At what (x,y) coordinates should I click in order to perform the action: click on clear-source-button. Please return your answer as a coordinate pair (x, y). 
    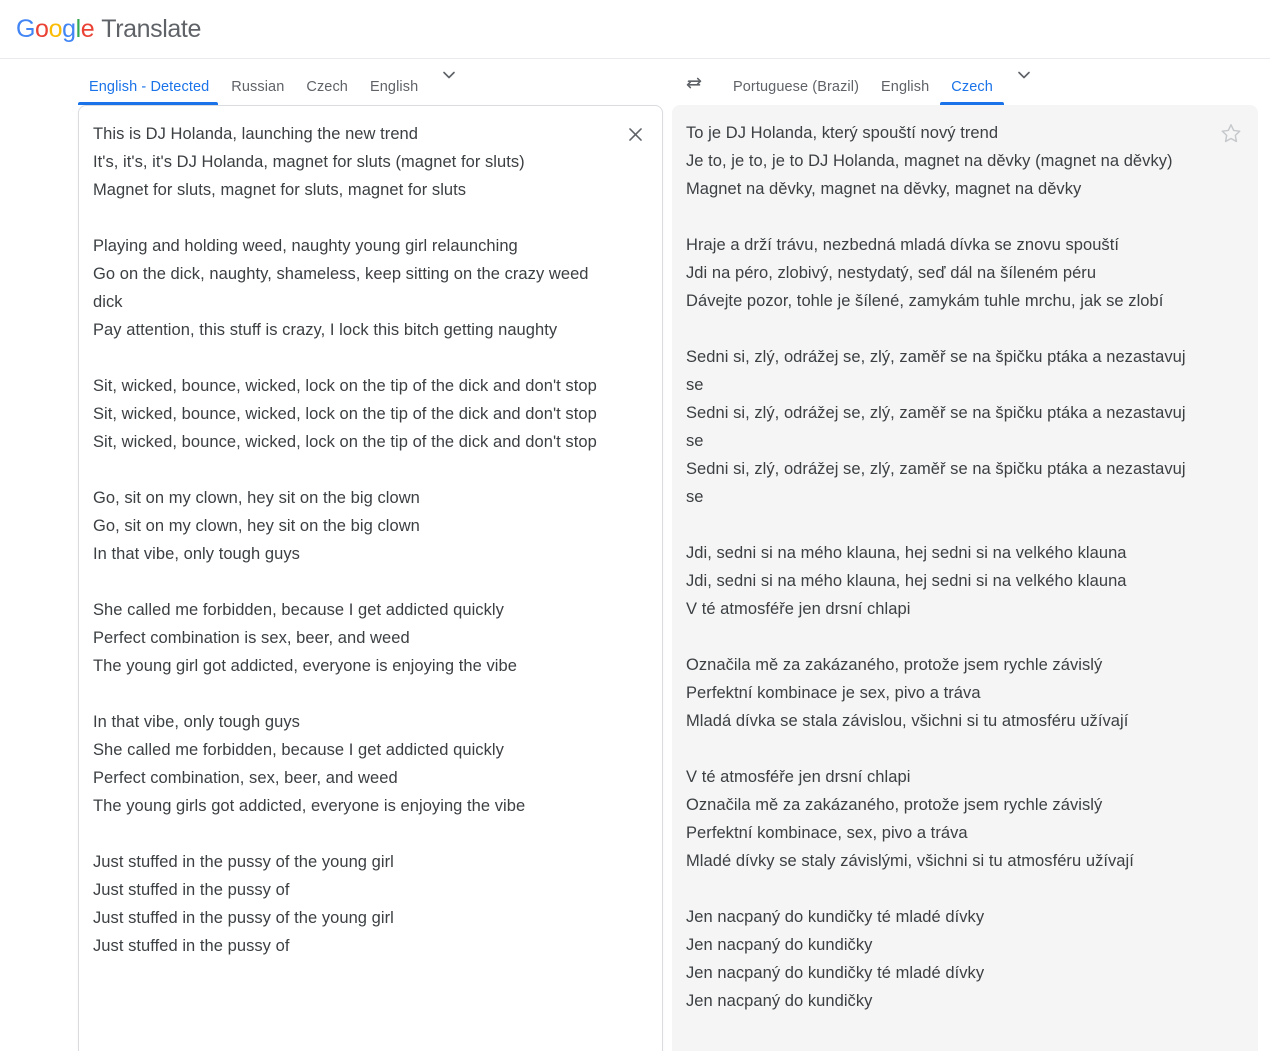
    Looking at the image, I should click on (635, 134).